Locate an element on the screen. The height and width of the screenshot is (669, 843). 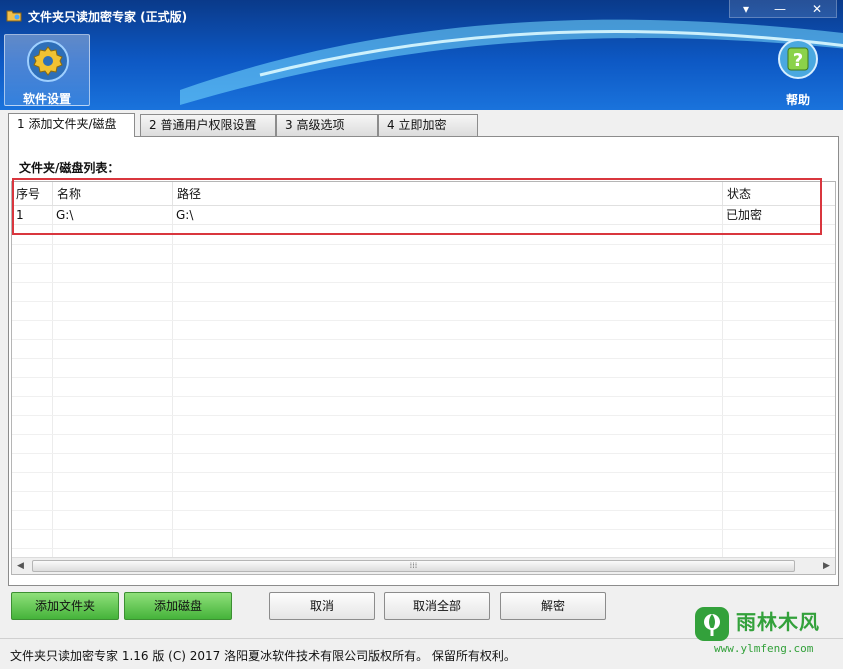
close-button: ✕ is located at coordinates (817, 9).